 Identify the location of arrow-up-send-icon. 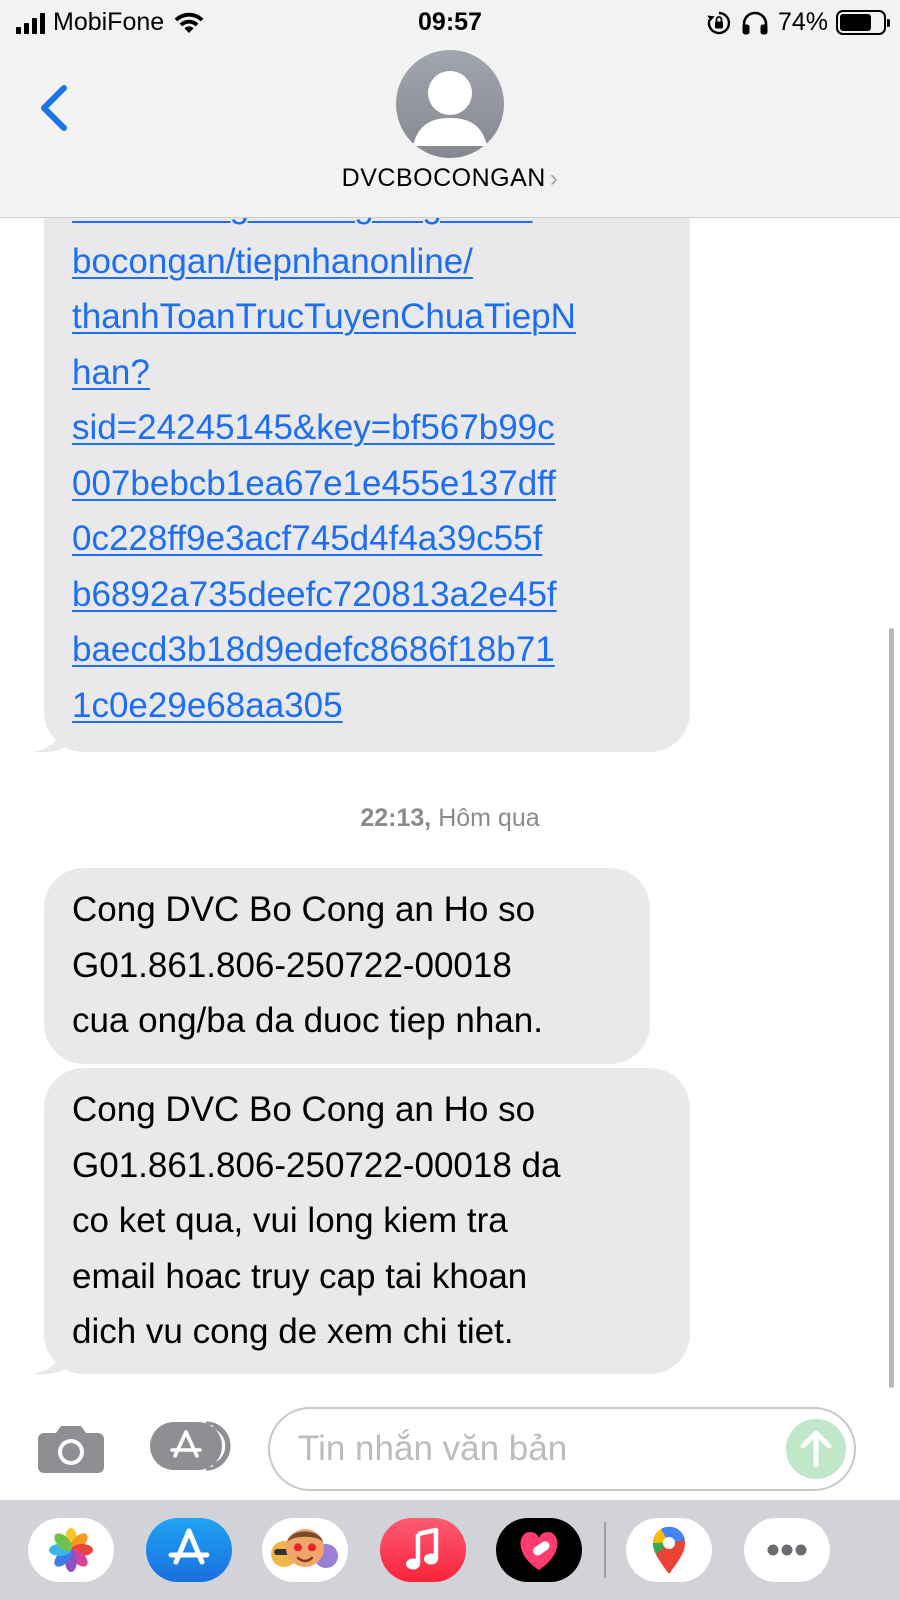
(816, 1449).